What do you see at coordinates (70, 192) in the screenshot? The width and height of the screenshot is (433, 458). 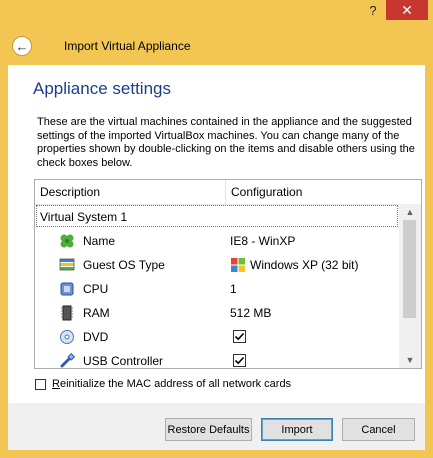 I see `column-header-description: Description` at bounding box center [70, 192].